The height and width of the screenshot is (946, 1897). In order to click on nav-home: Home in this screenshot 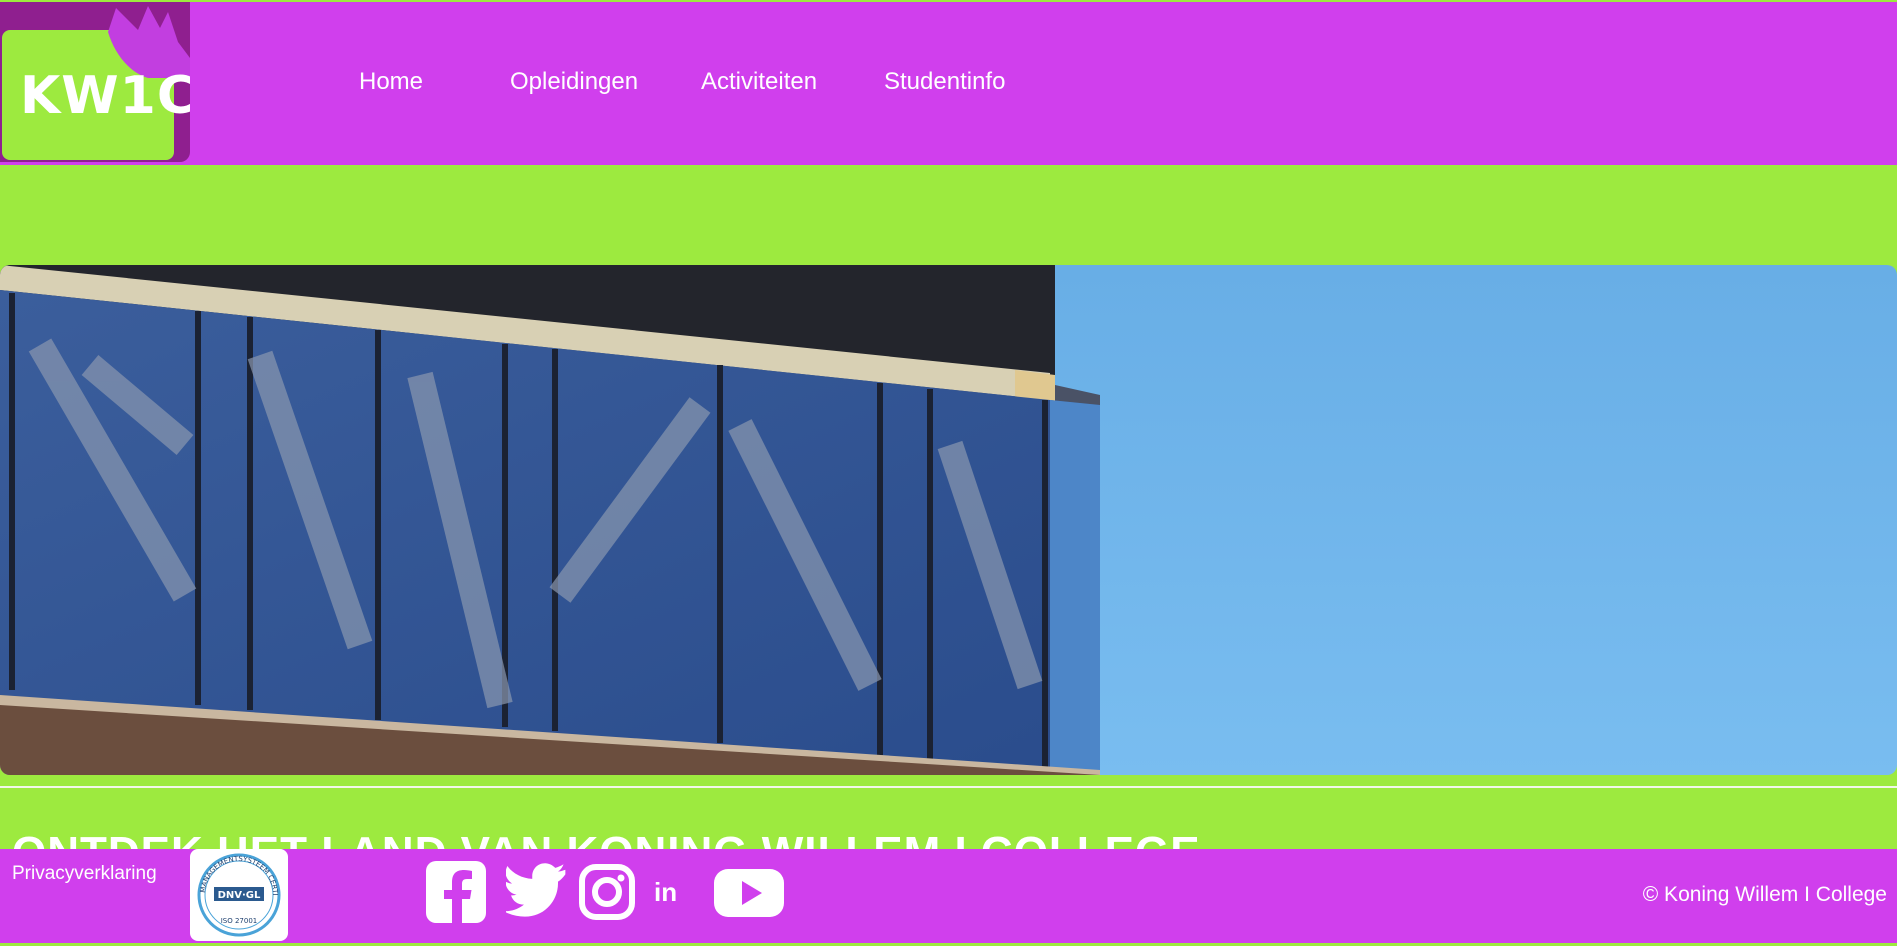, I will do `click(391, 82)`.